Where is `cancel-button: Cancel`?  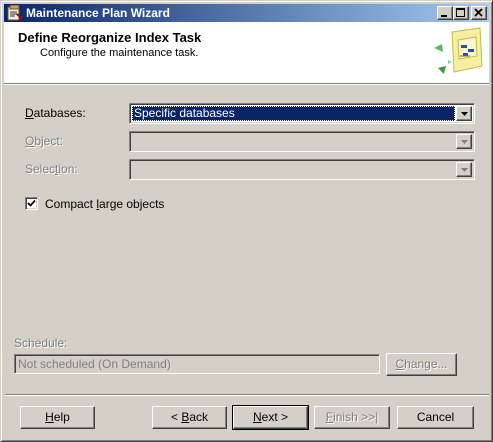
cancel-button: Cancel is located at coordinates (435, 417).